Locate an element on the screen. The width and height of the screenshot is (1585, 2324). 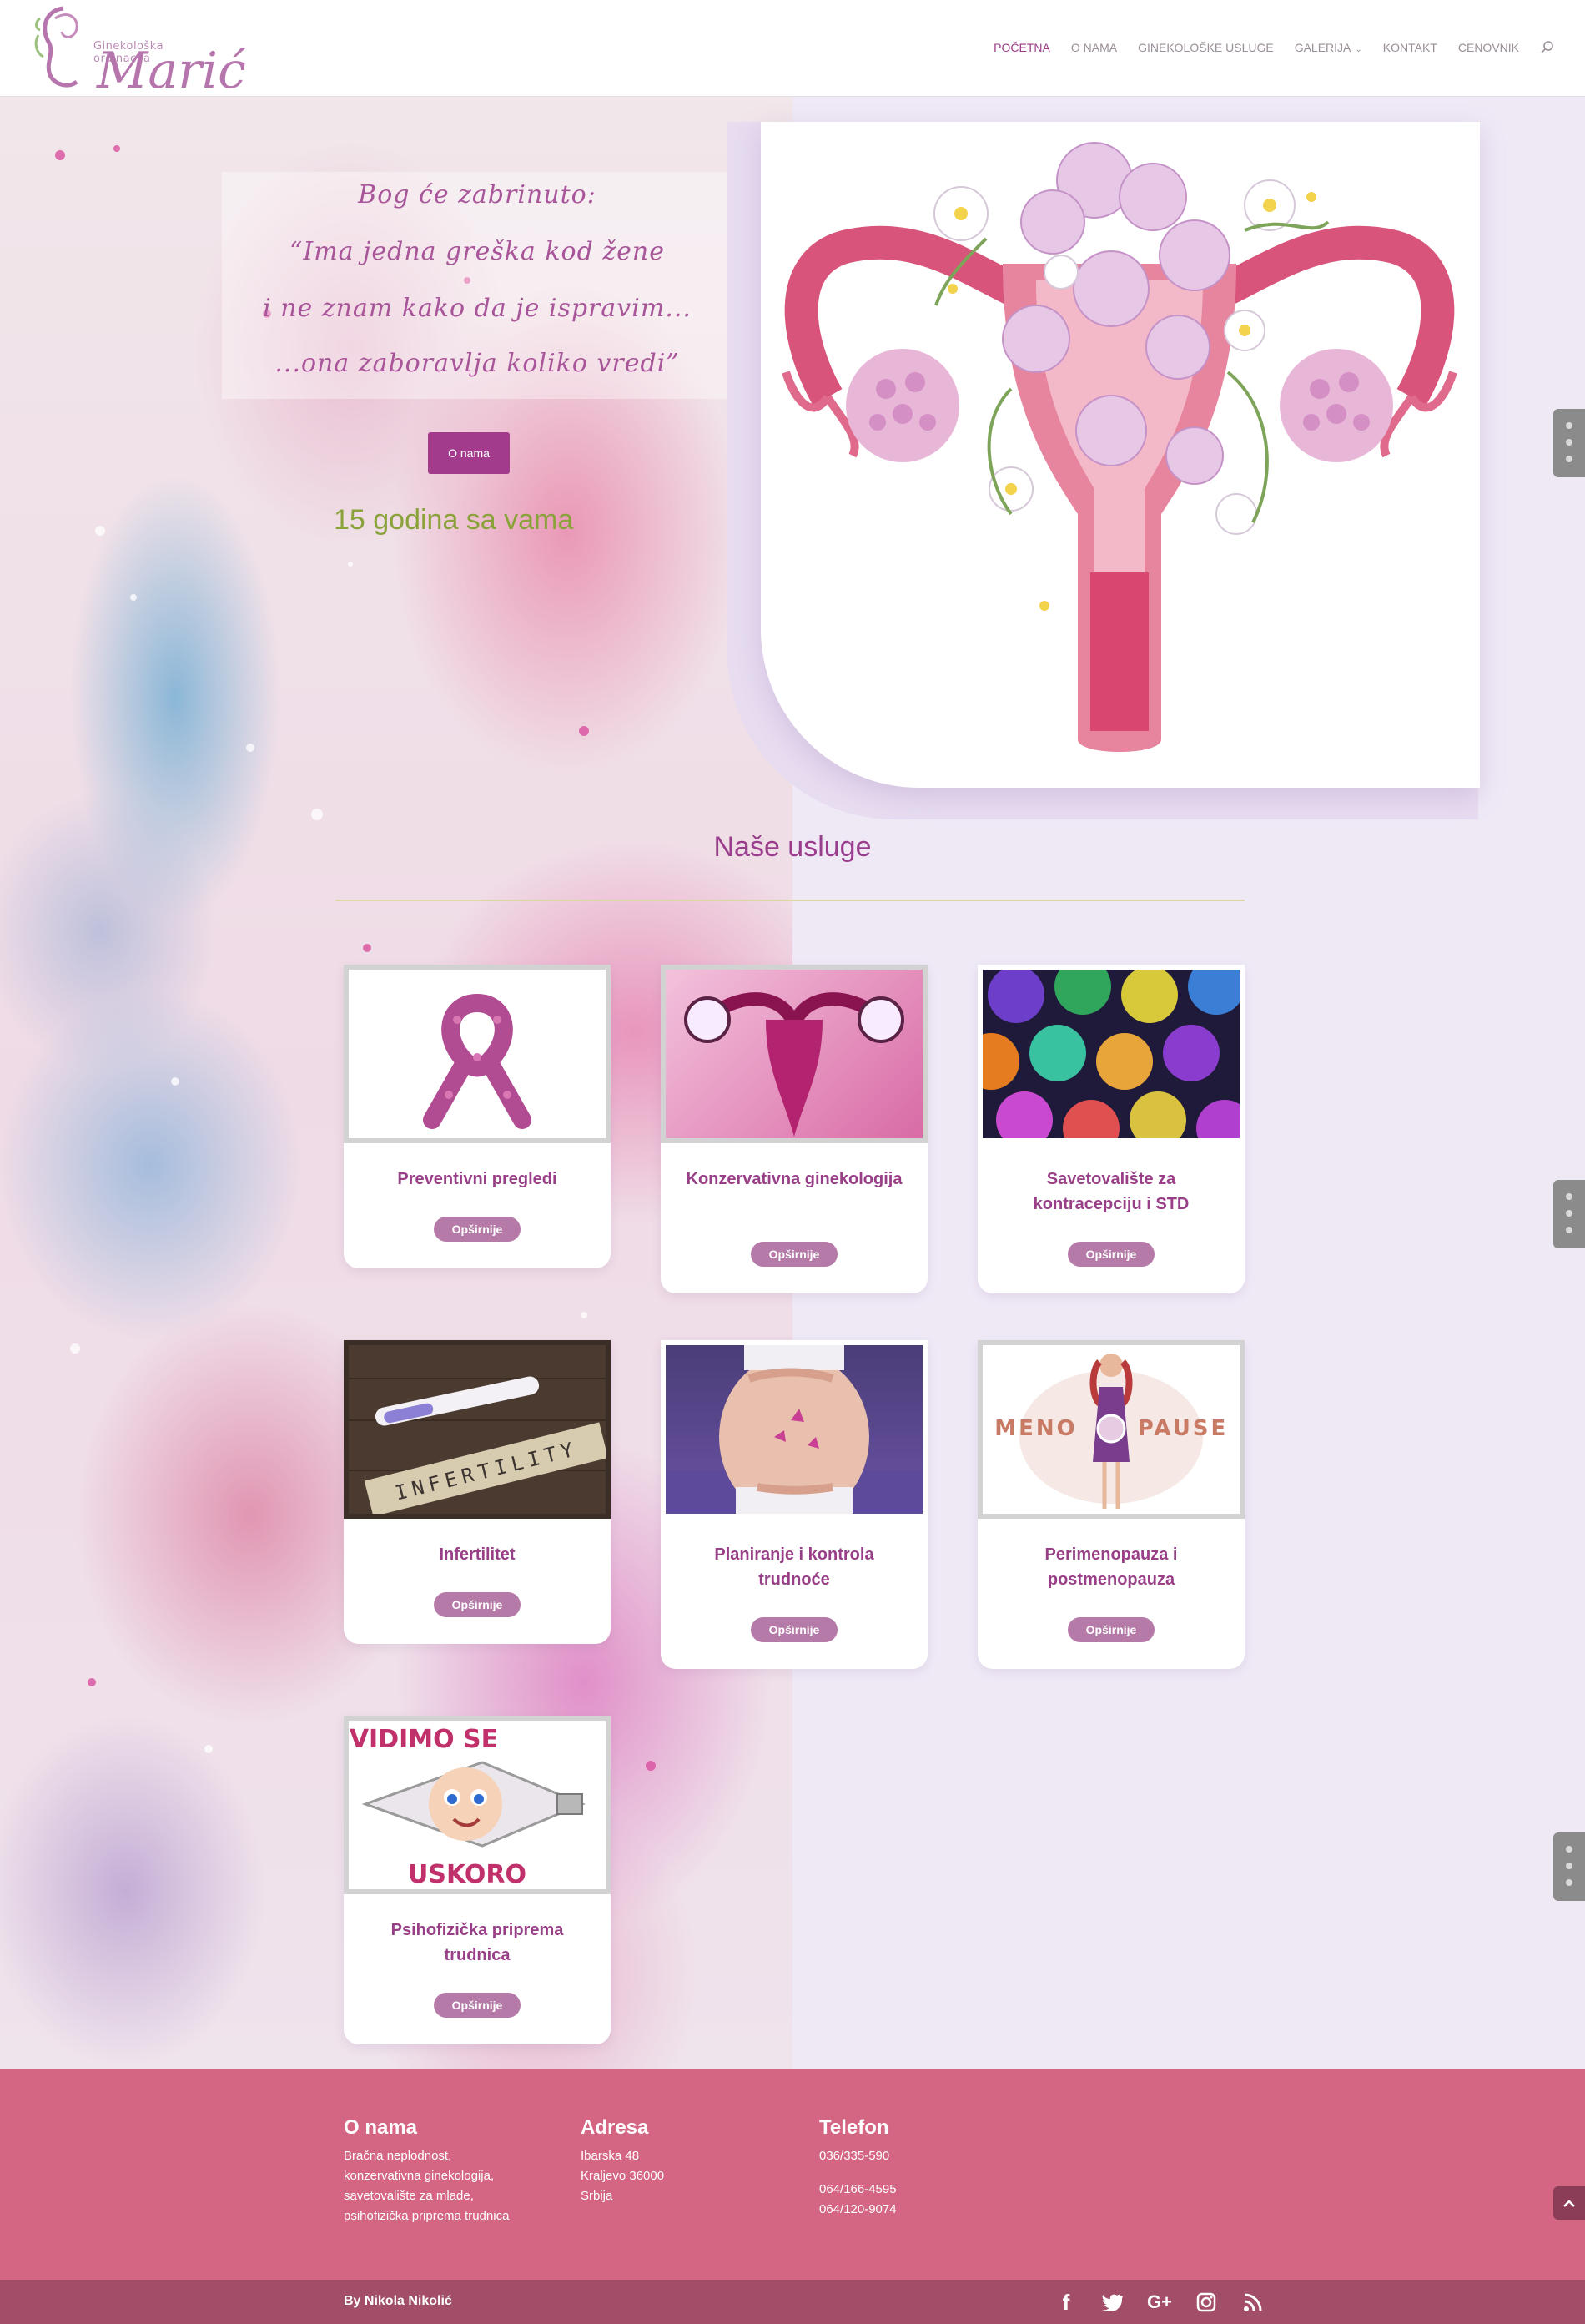
service-title: Perimenopauza i postmenopauza is located at coordinates (1111, 1567).